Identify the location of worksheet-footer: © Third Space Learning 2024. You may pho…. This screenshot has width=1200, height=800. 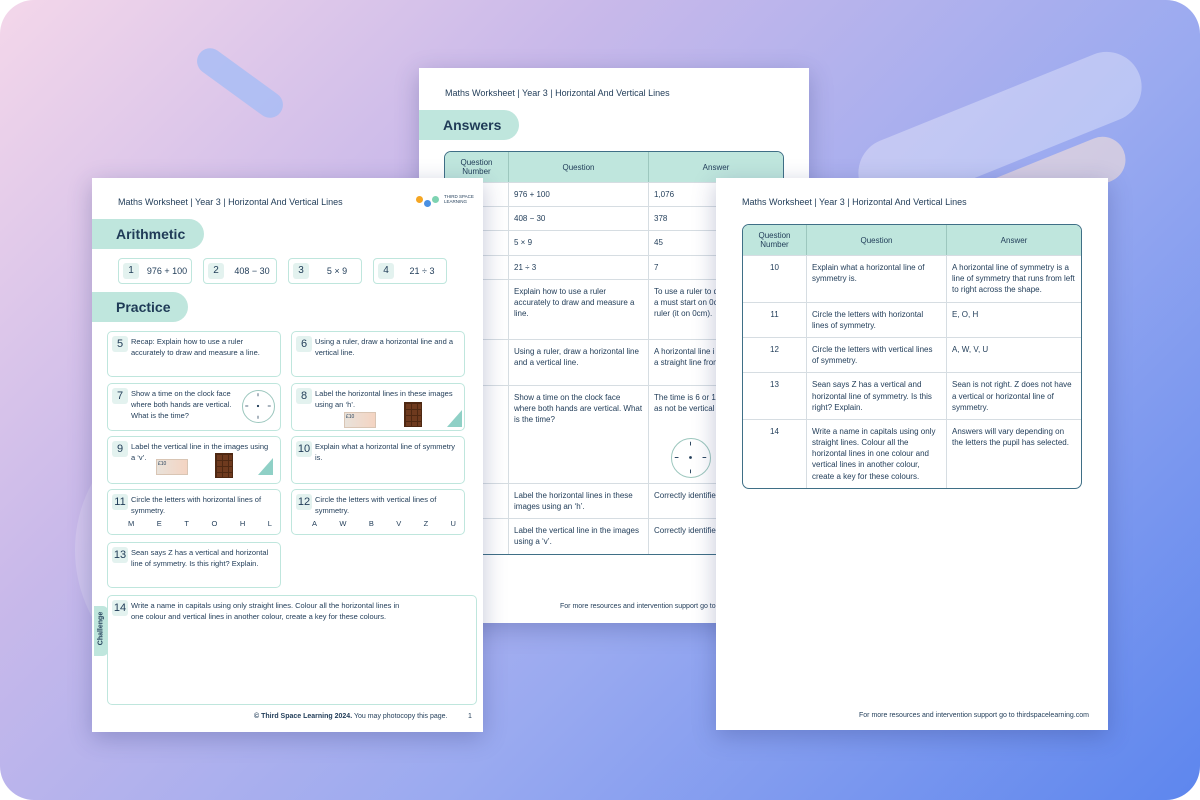
(351, 716).